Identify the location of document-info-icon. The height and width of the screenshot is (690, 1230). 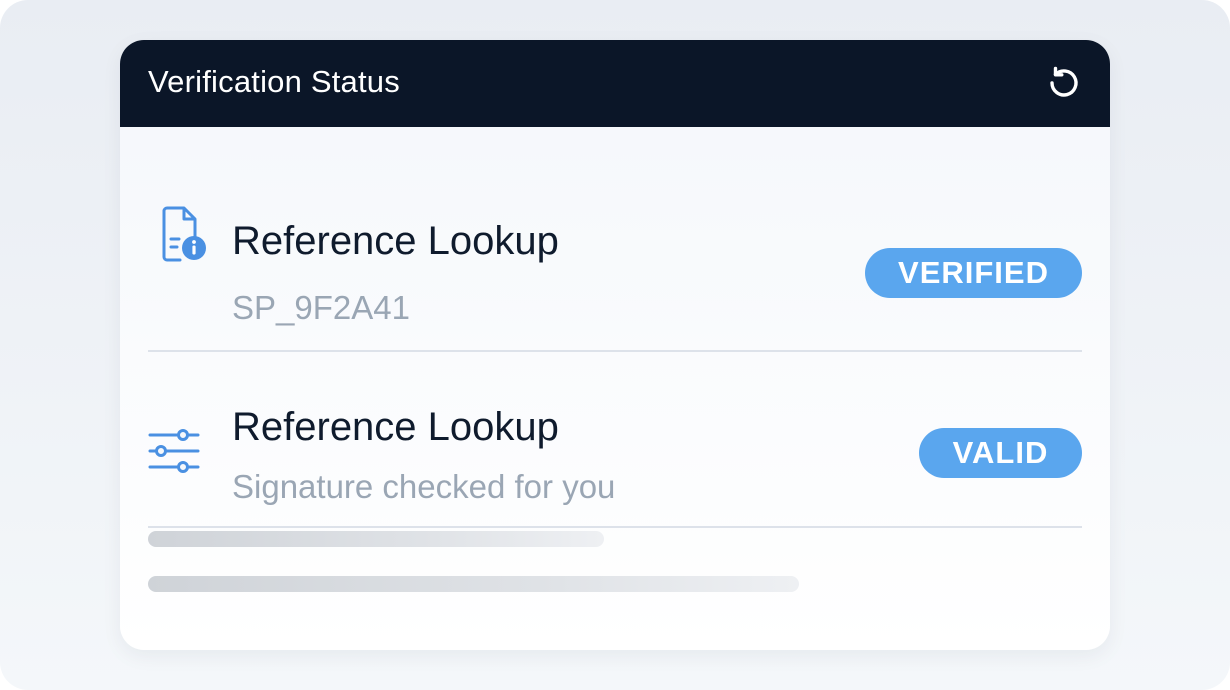
(183, 236).